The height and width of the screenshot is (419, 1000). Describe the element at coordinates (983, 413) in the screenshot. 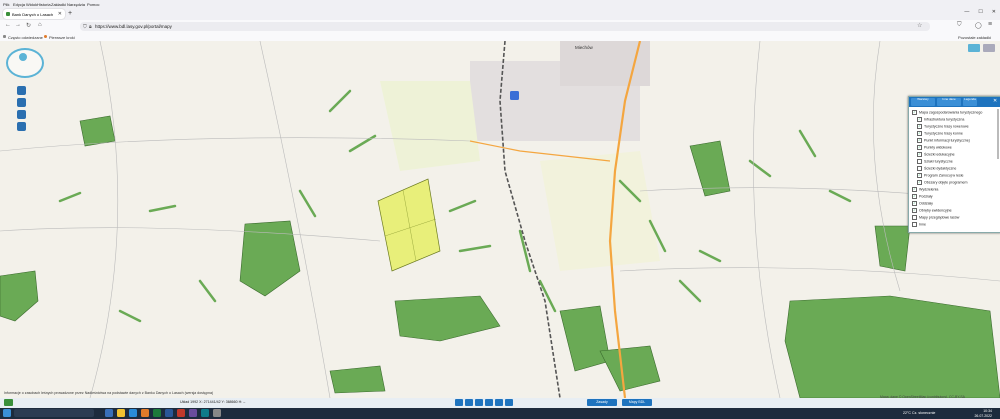

I see `taskbar-clock: 10:34 26.07.2022` at that location.